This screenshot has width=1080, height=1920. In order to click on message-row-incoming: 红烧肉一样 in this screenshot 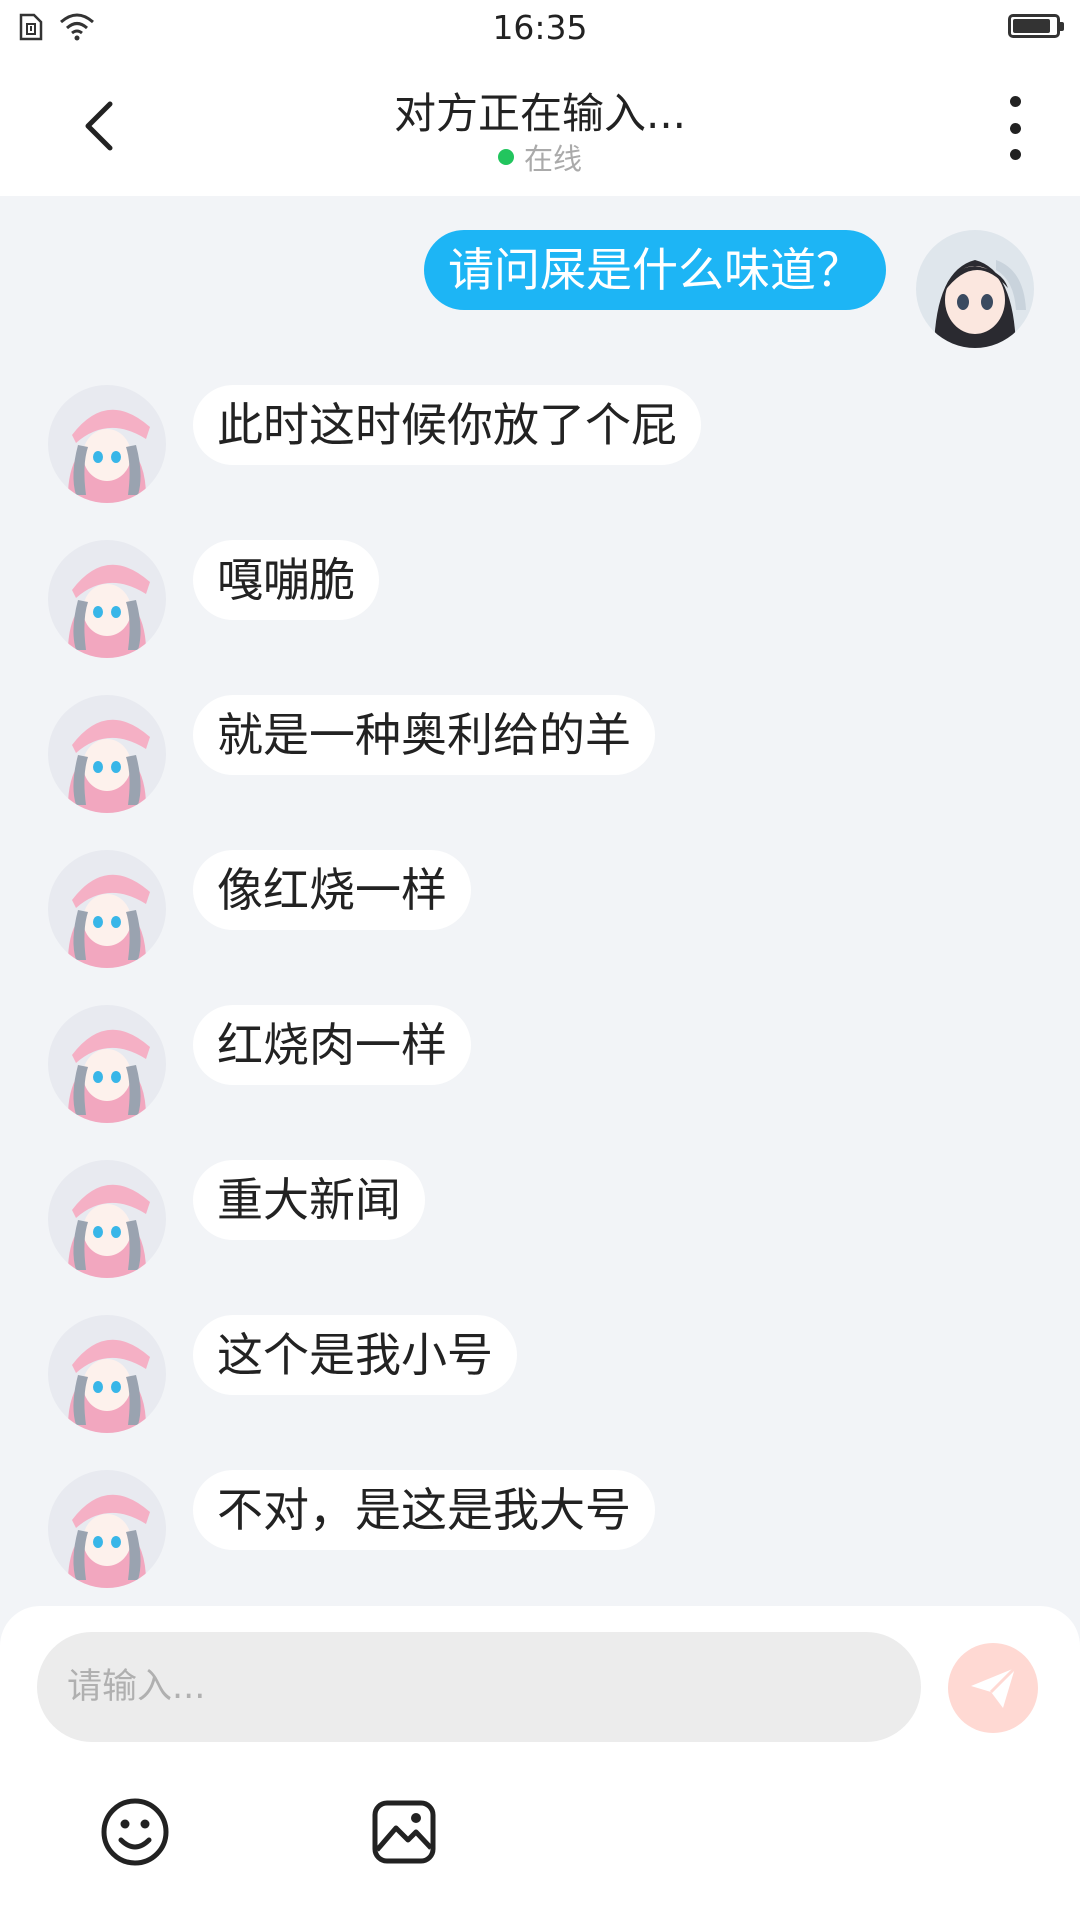, I will do `click(540, 1065)`.